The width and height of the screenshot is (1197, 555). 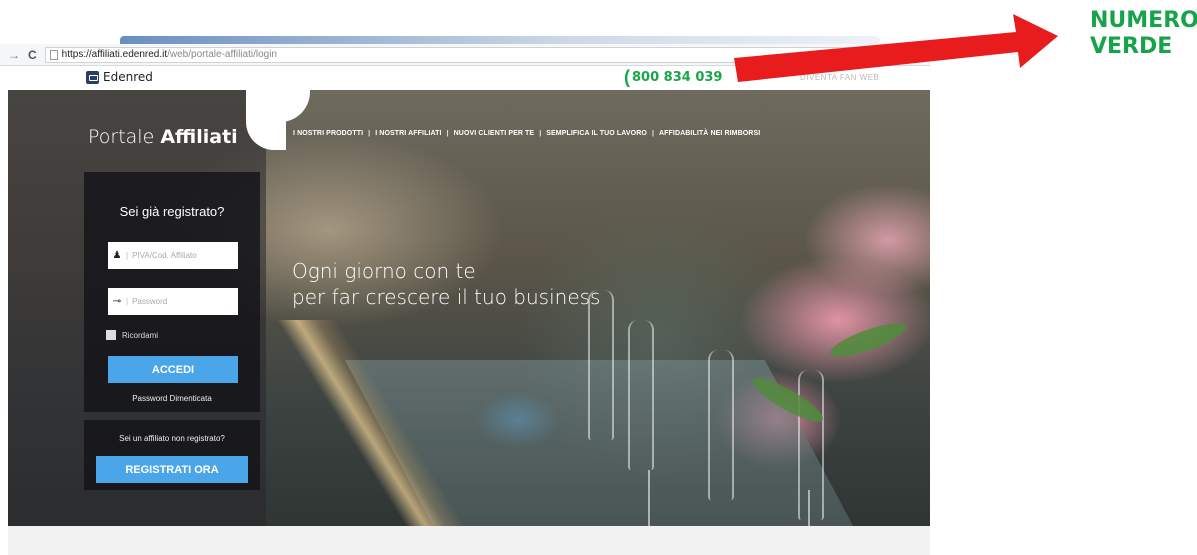 What do you see at coordinates (328, 133) in the screenshot?
I see `nav-item-prodotti: I NOSTRI PRODOTTI` at bounding box center [328, 133].